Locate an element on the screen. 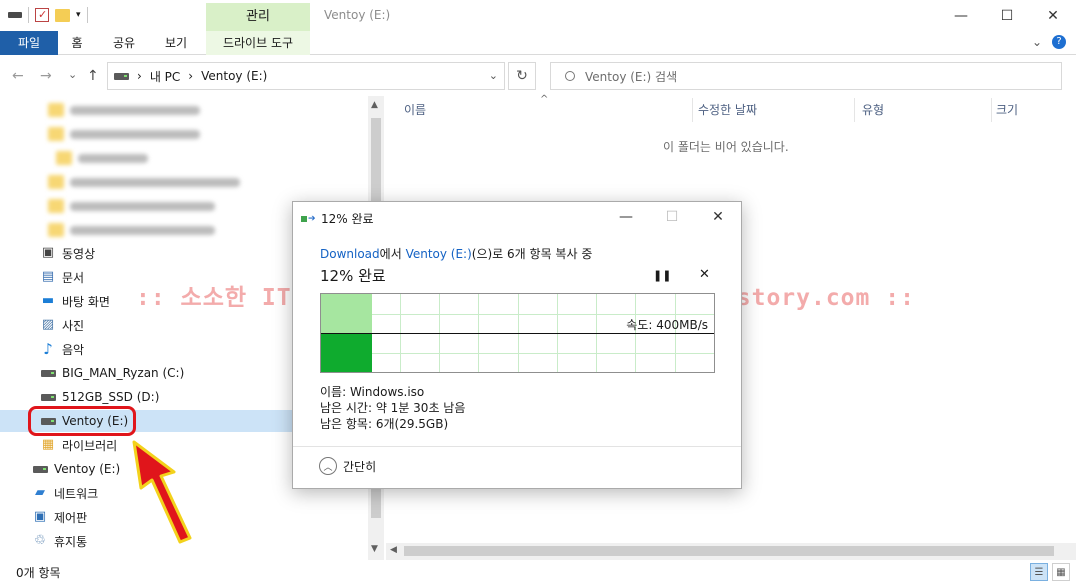 Image resolution: width=1076 pixels, height=584 pixels. breadcrumb-this-pc: 내 PC is located at coordinates (165, 76).